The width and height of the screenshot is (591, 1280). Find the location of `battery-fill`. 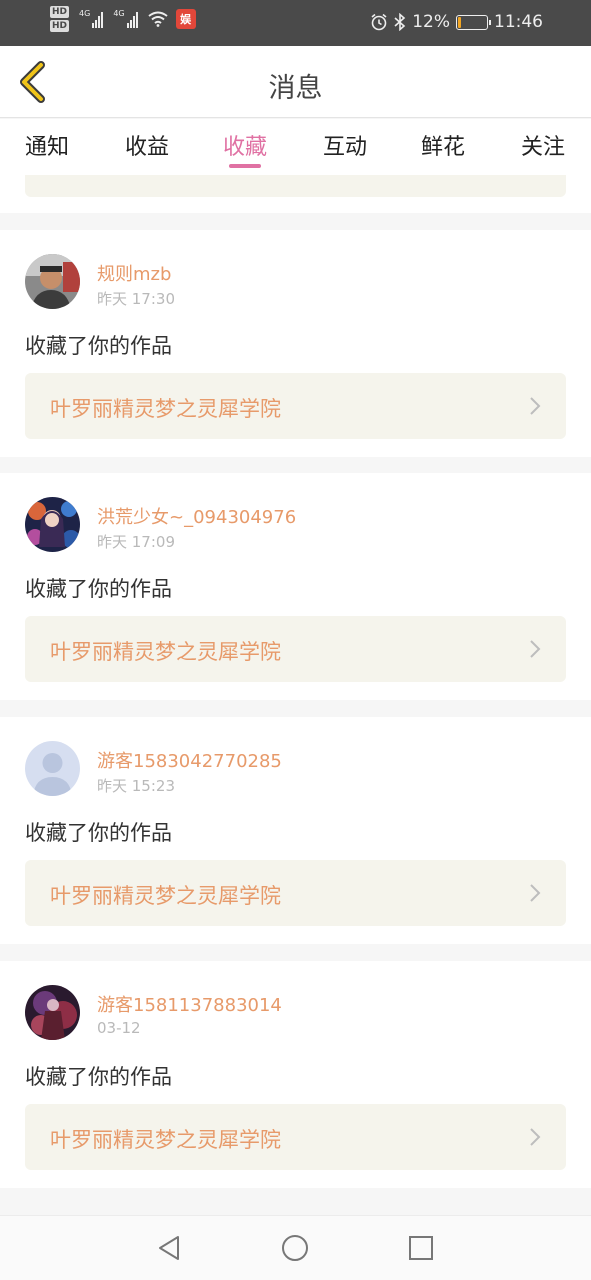

battery-fill is located at coordinates (460, 22).